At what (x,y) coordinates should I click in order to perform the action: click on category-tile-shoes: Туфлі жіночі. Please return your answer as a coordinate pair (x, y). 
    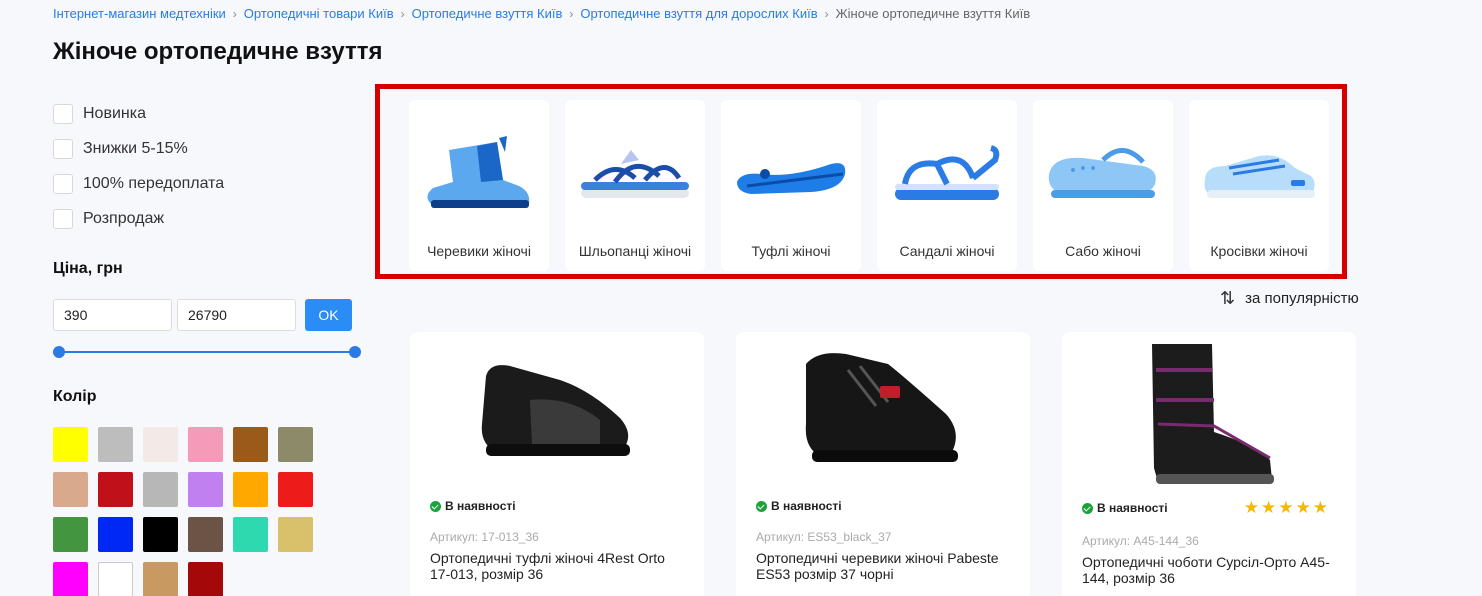
    Looking at the image, I should click on (791, 185).